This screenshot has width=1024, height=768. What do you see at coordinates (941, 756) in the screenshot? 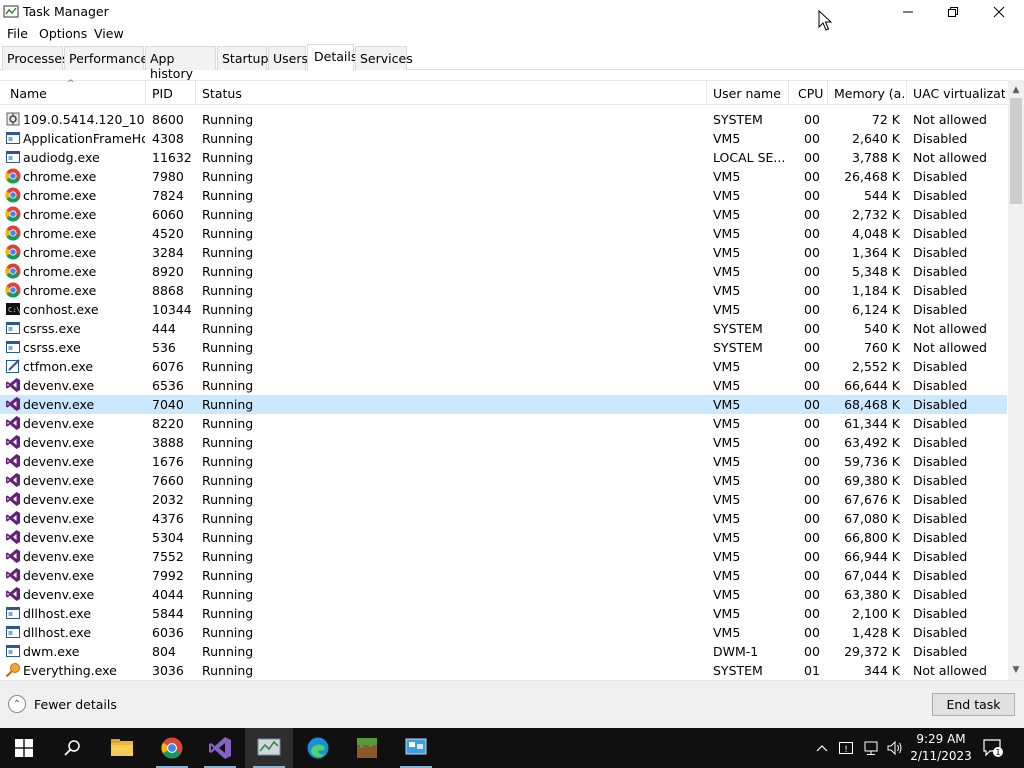
I see `clock-date: 2/11/2023` at bounding box center [941, 756].